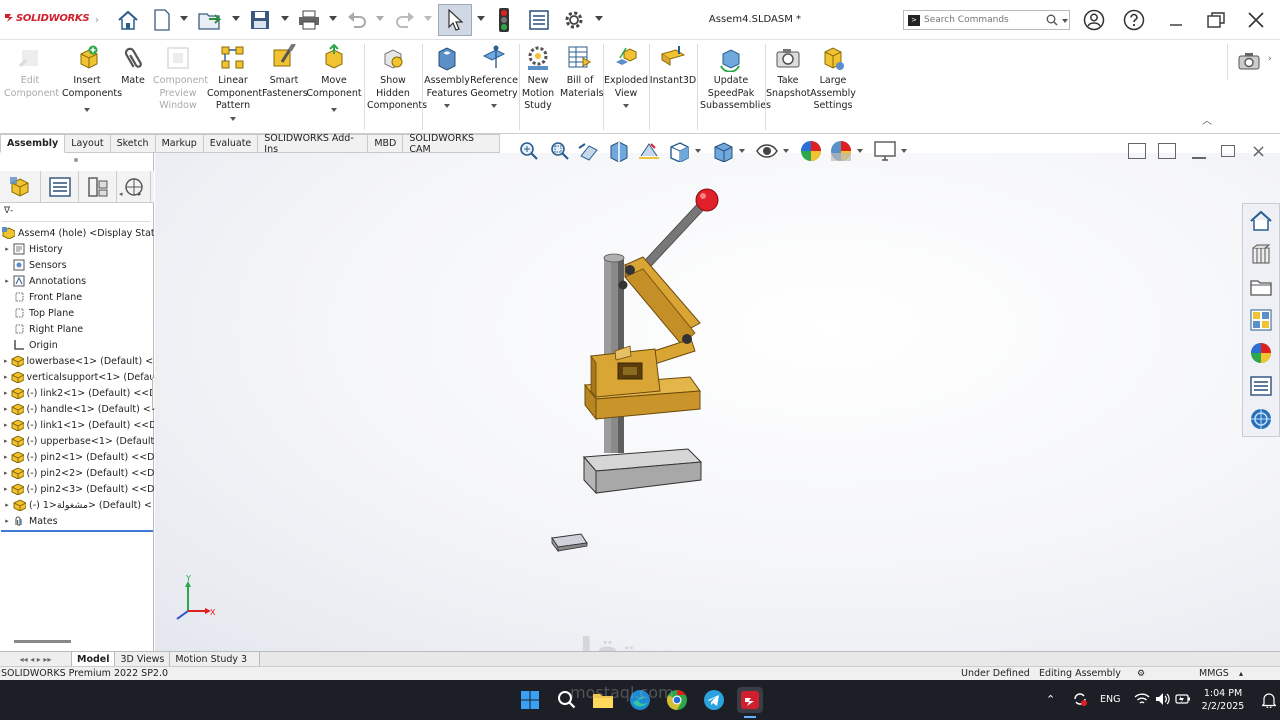 The height and width of the screenshot is (720, 1280). I want to click on tree-item: ▸ (-) pin2<2> (Default) <<De, so click(77, 473).